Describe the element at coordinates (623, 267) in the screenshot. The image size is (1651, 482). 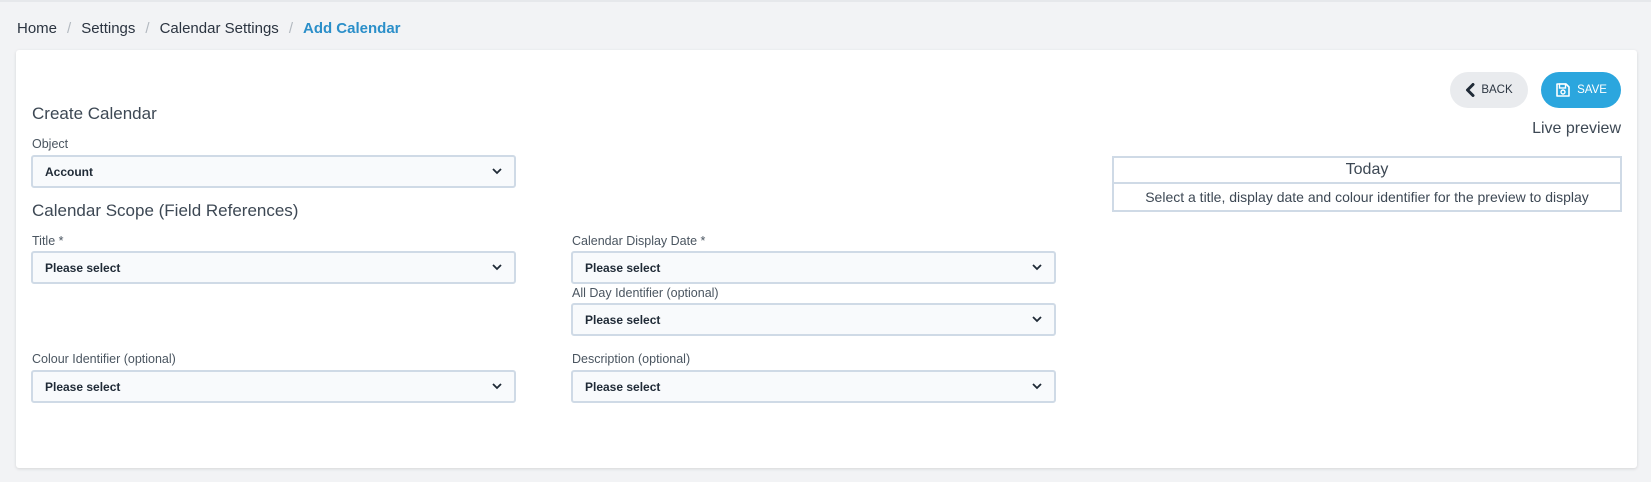
I see `display-date-select-value: Please select` at that location.